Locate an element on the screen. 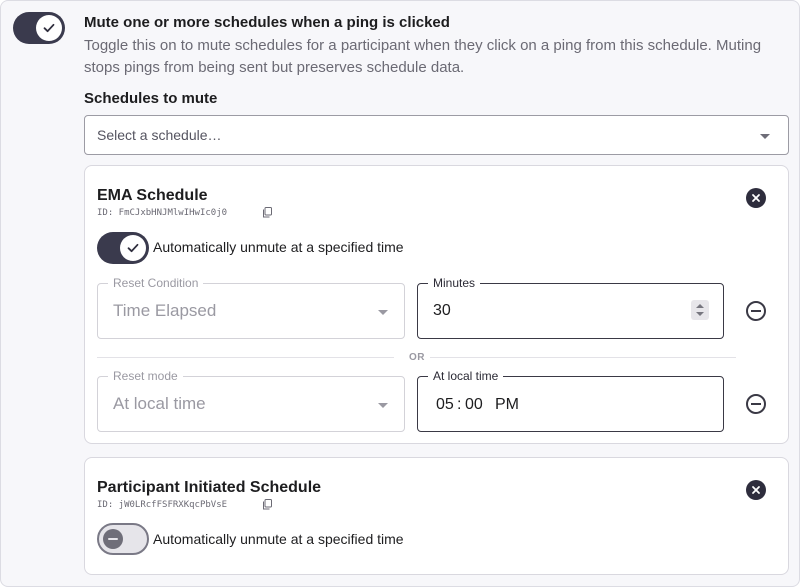 Image resolution: width=800 pixels, height=587 pixels. reset-condition-value: Time Elapsed is located at coordinates (165, 310).